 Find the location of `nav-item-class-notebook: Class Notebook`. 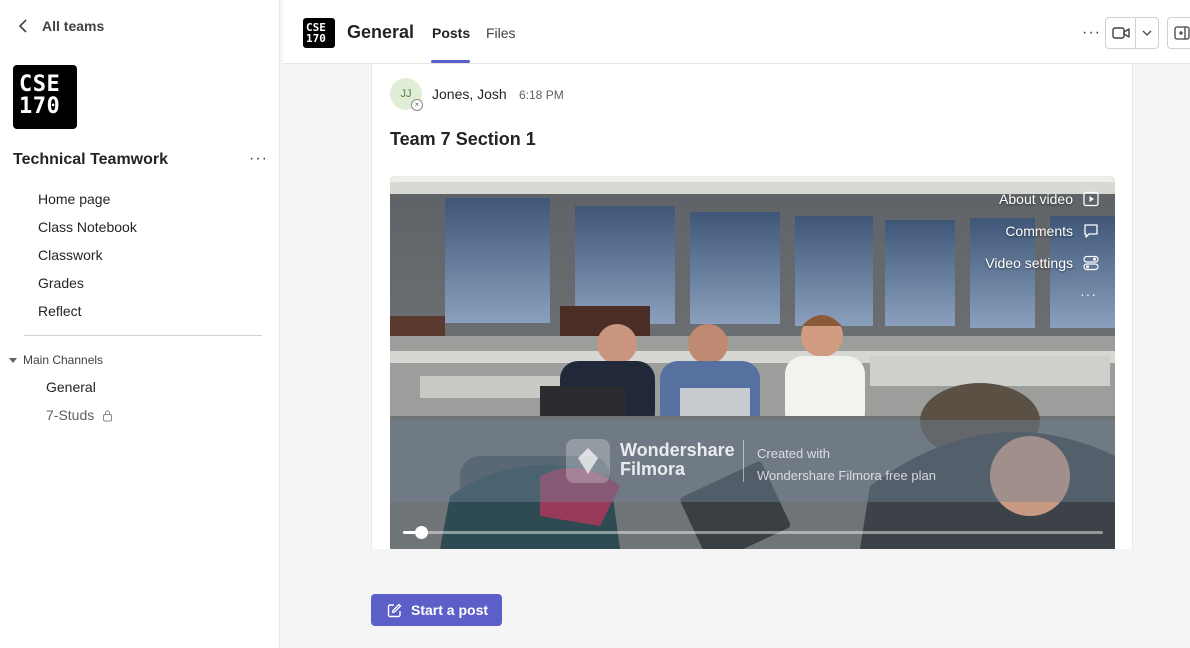

nav-item-class-notebook: Class Notebook is located at coordinates (87, 232).